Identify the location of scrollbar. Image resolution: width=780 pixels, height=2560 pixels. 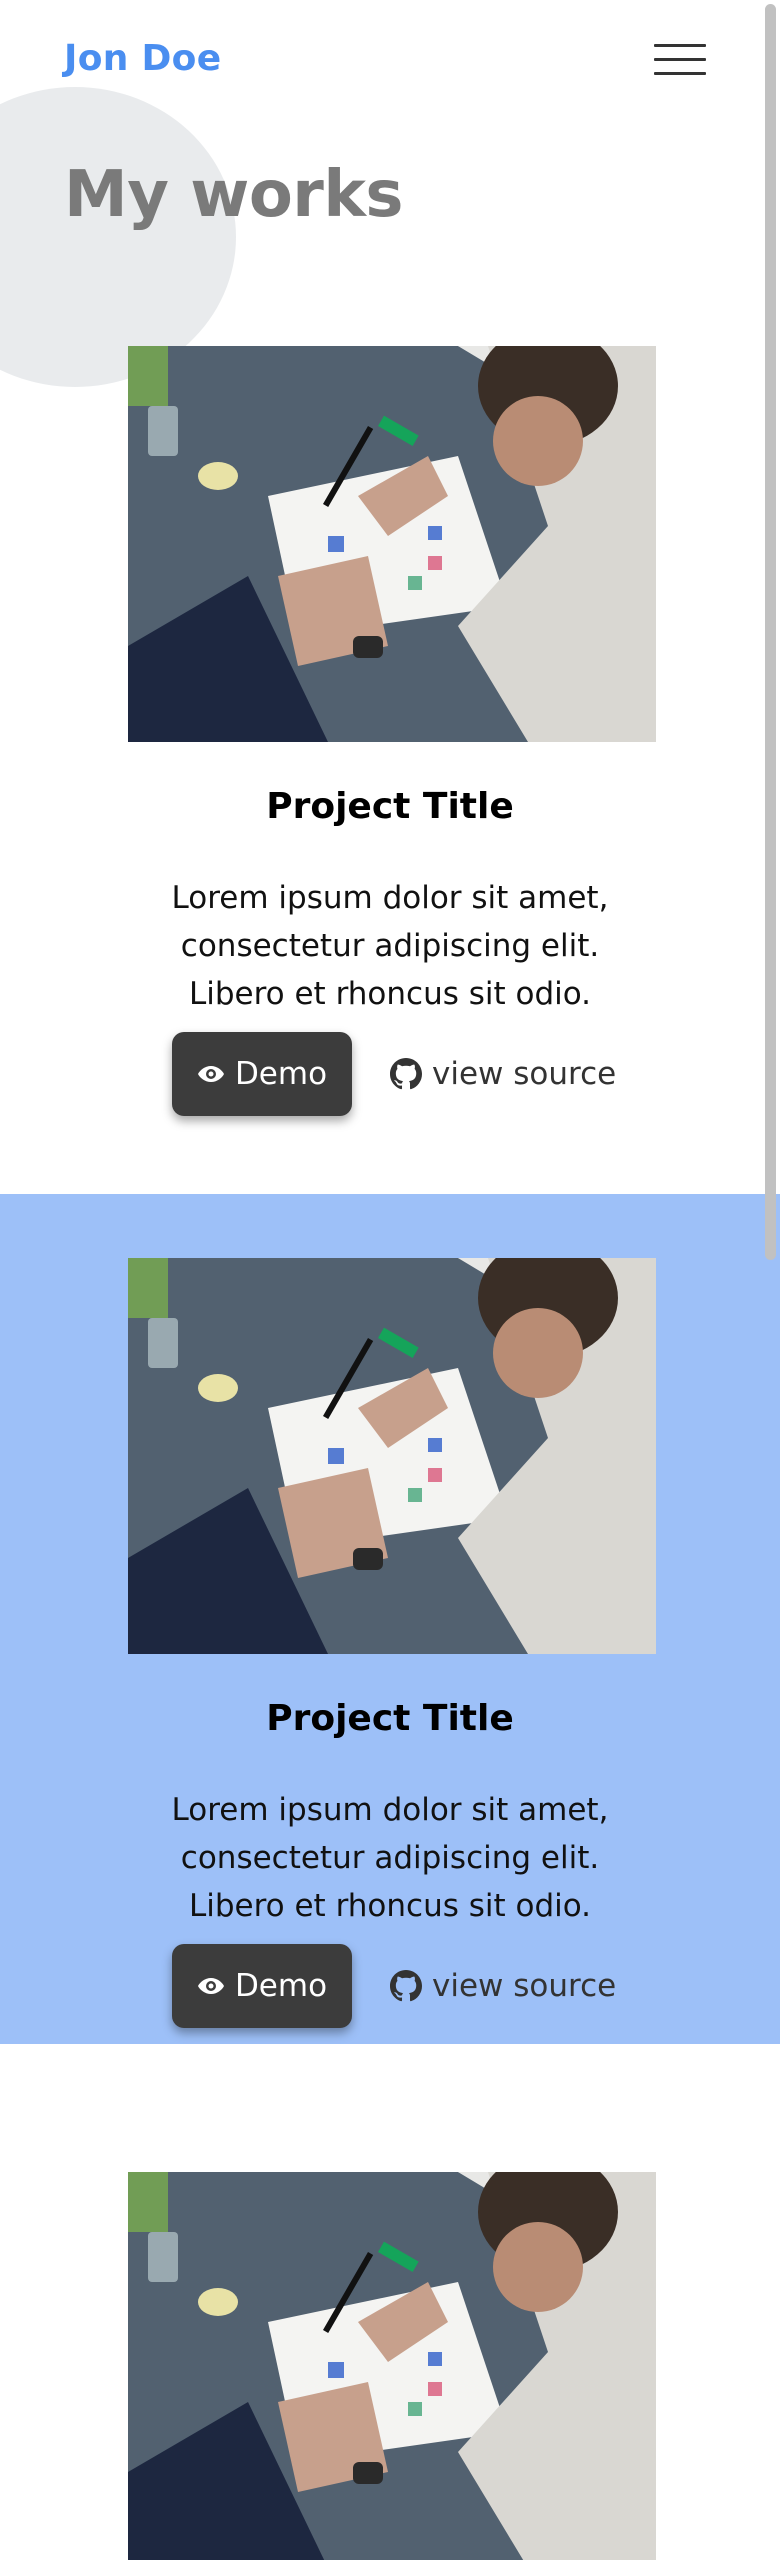
(770, 1280).